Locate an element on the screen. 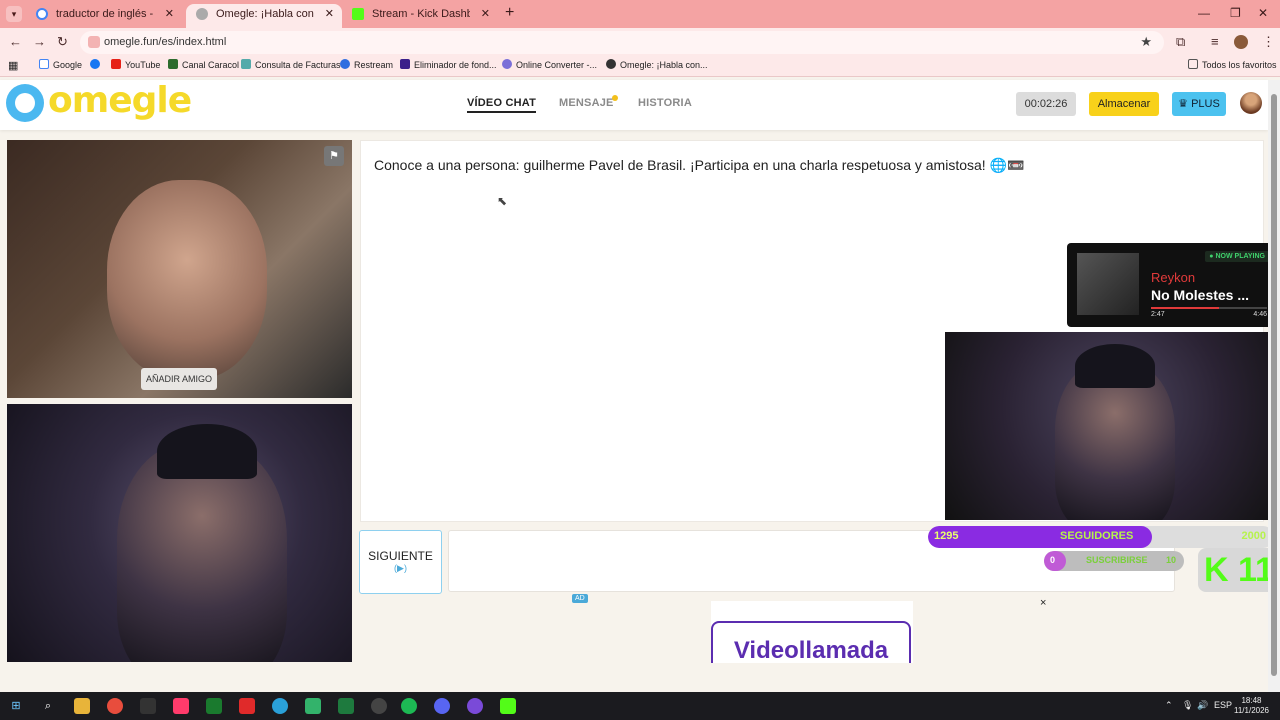  language-indicator: ESP is located at coordinates (1223, 705).